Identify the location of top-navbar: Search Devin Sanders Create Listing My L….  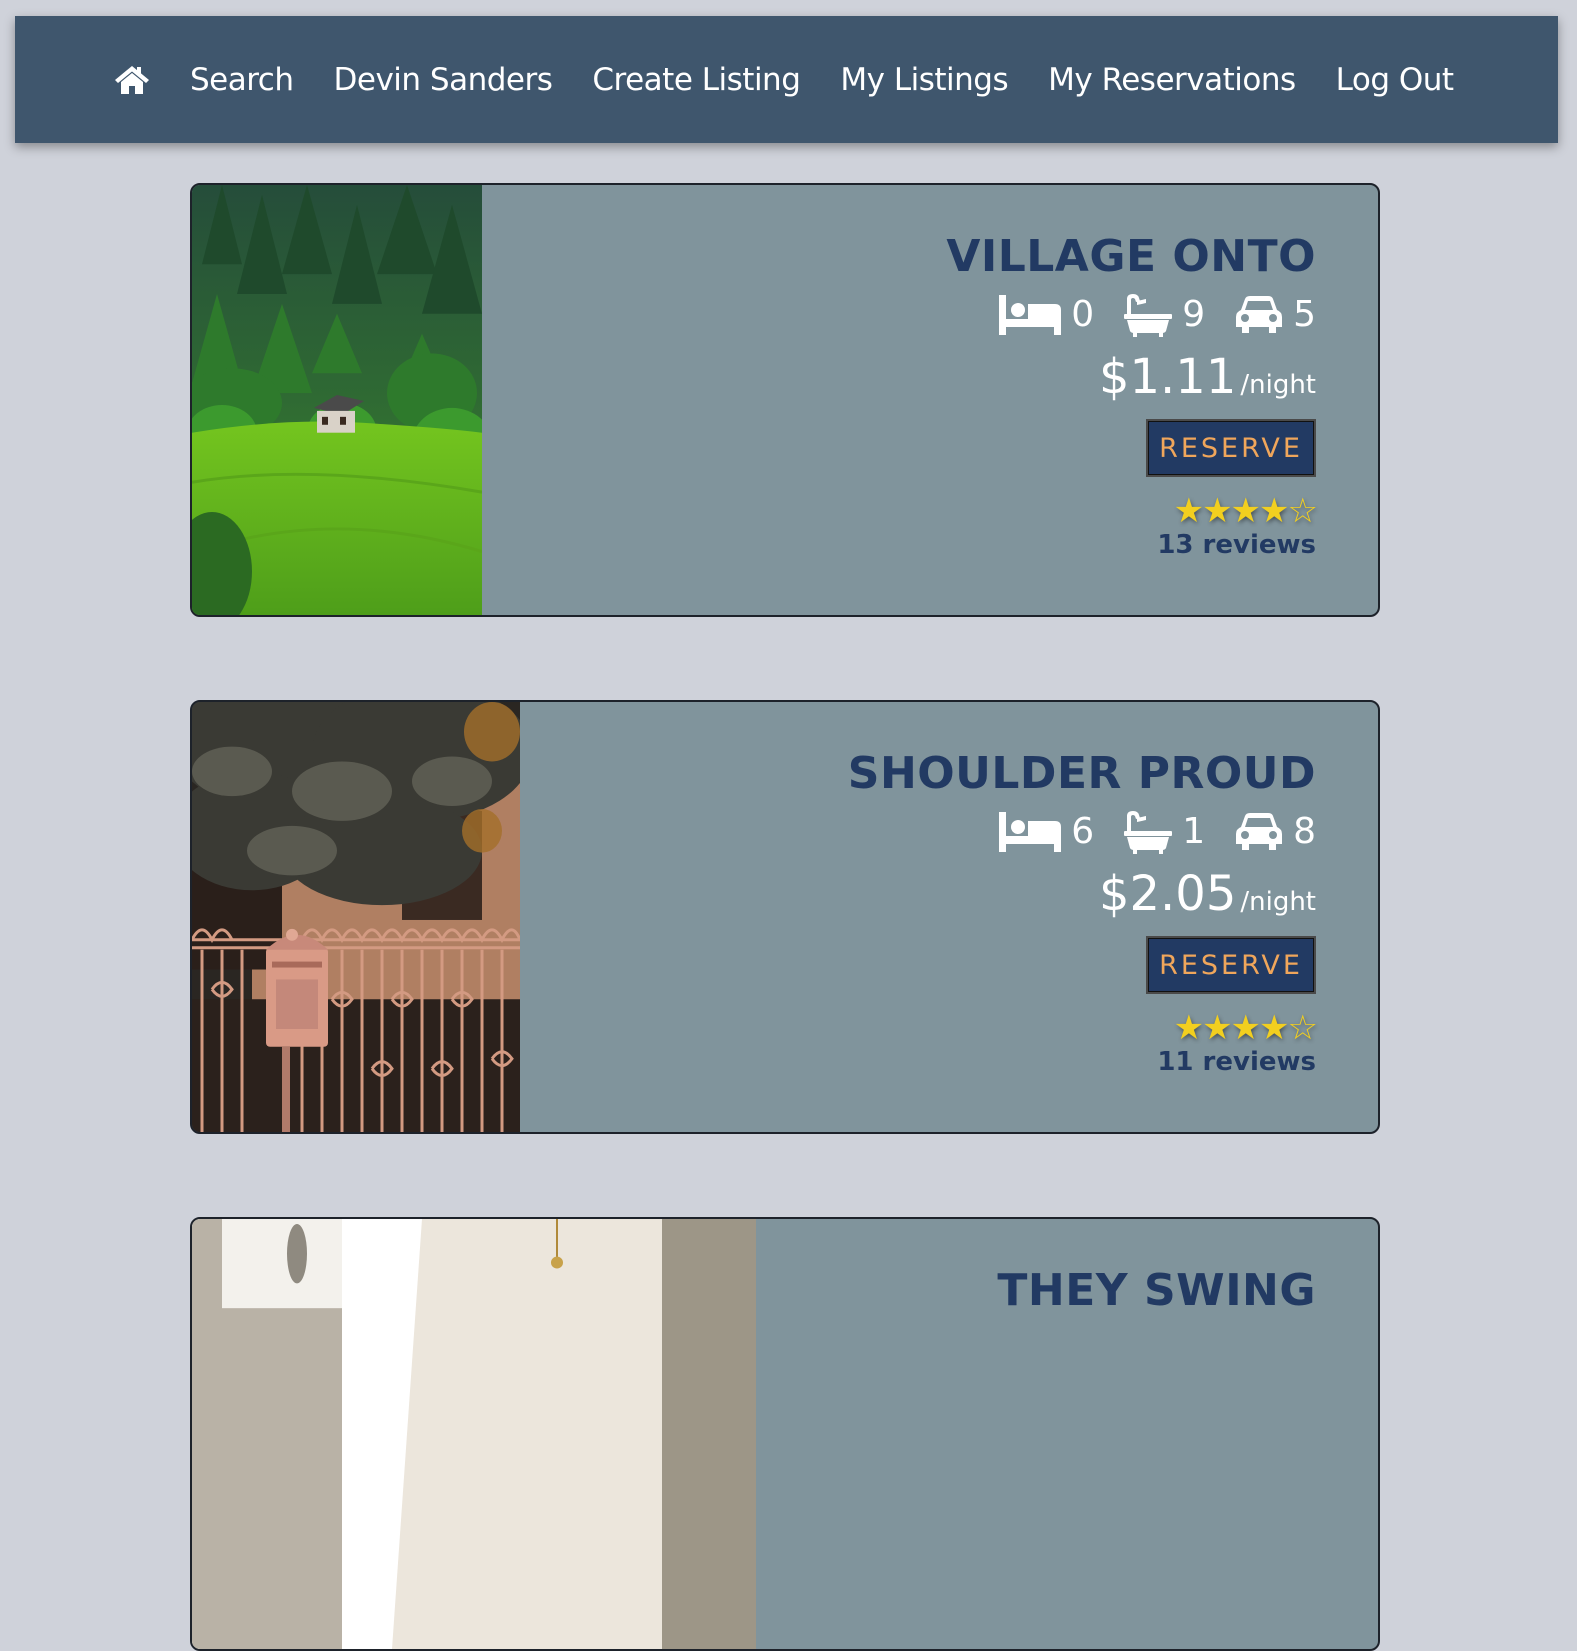
(786, 79).